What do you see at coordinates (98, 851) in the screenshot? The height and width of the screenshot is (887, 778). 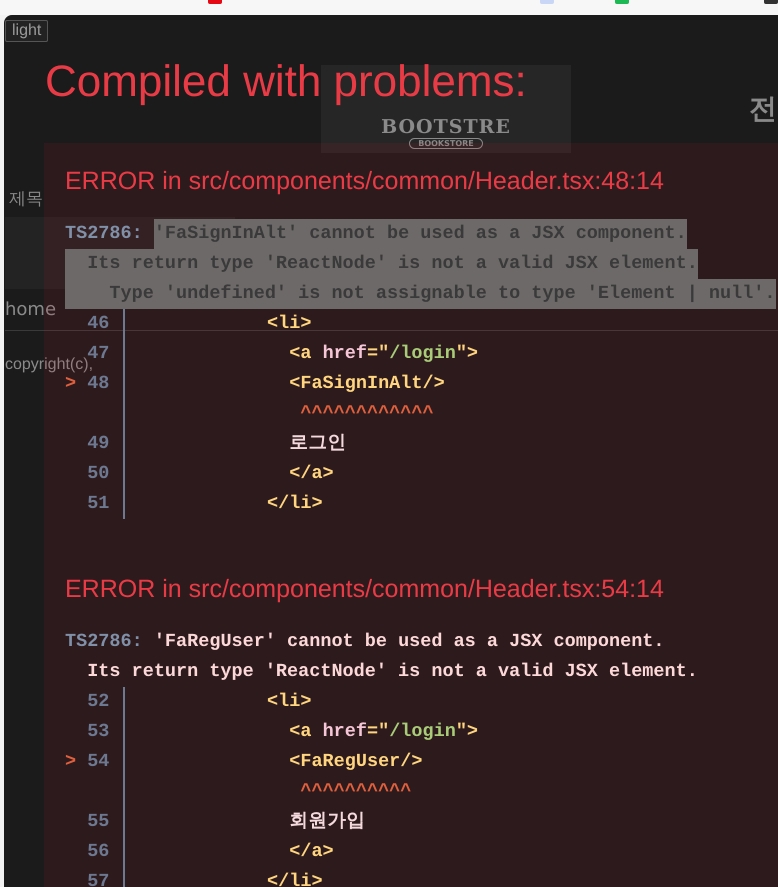 I see `line-number: 56` at bounding box center [98, 851].